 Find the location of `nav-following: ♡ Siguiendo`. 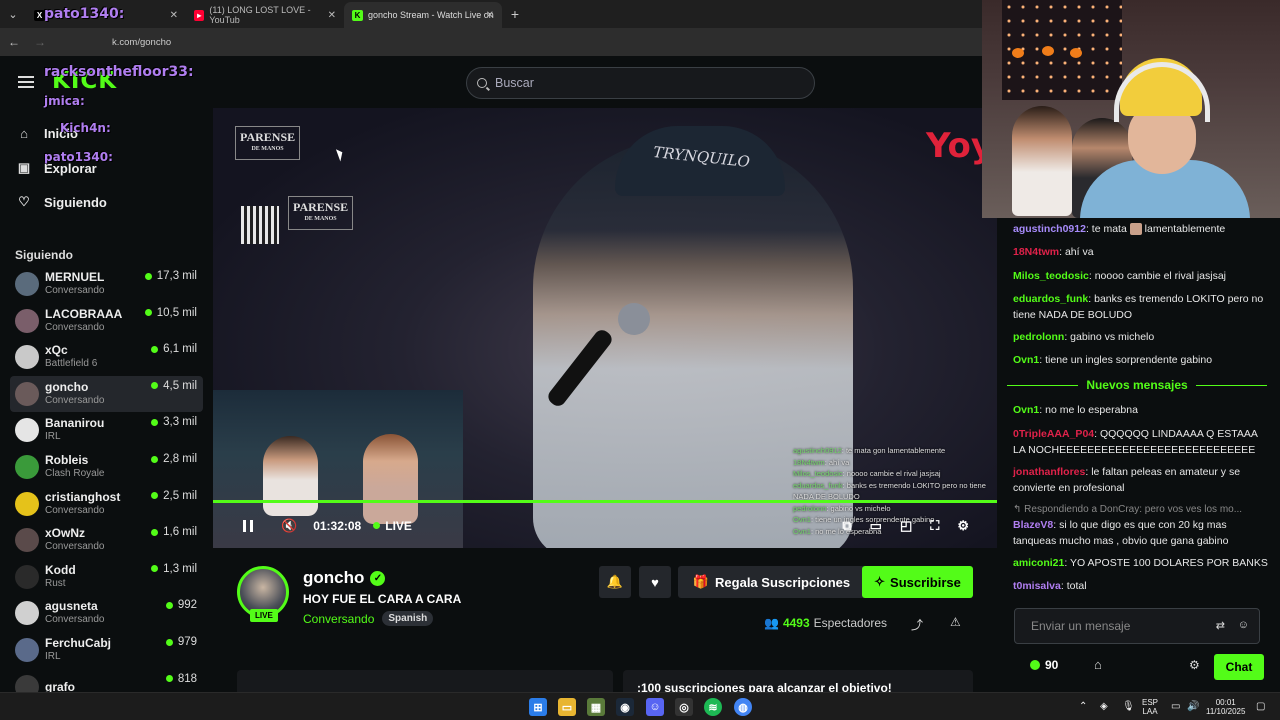

nav-following: ♡ Siguiendo is located at coordinates (61, 202).